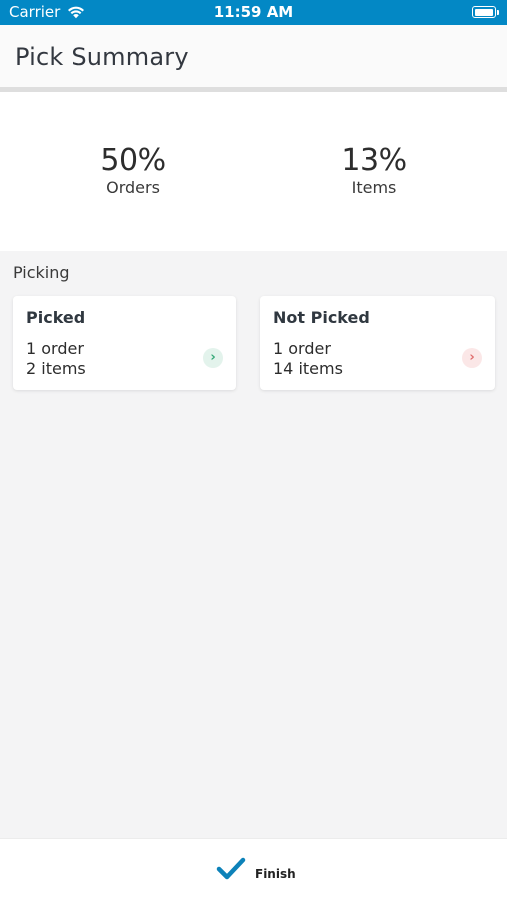 The width and height of the screenshot is (507, 901). What do you see at coordinates (133, 160) in the screenshot?
I see `orders-percent: 50%` at bounding box center [133, 160].